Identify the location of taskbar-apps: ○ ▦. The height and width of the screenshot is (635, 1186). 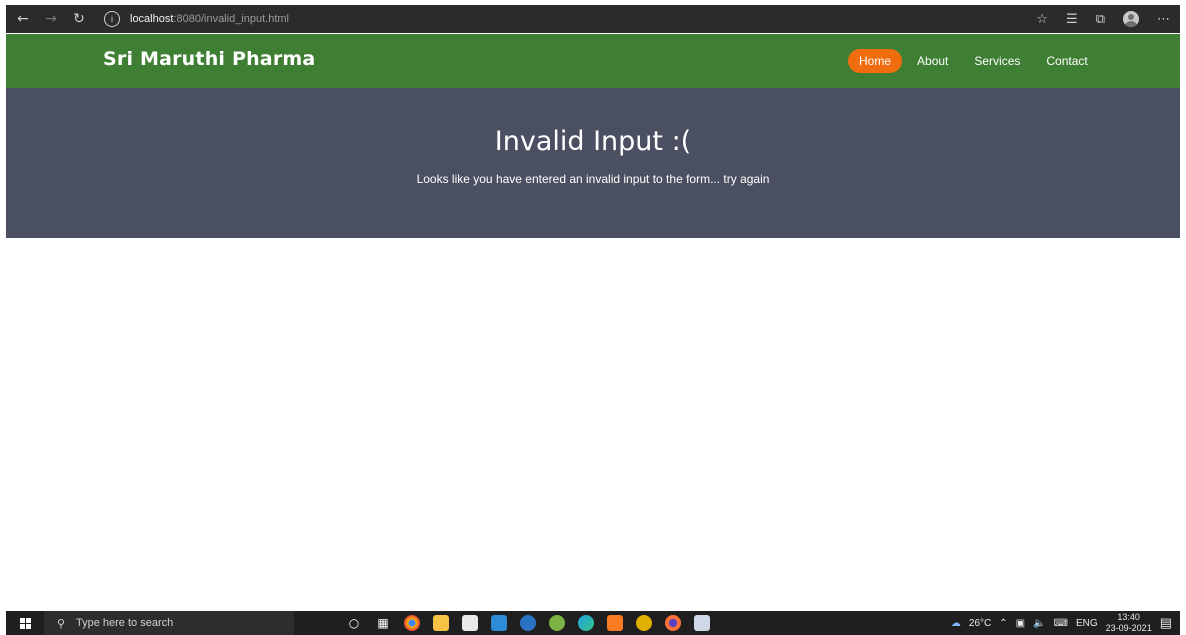
(528, 623).